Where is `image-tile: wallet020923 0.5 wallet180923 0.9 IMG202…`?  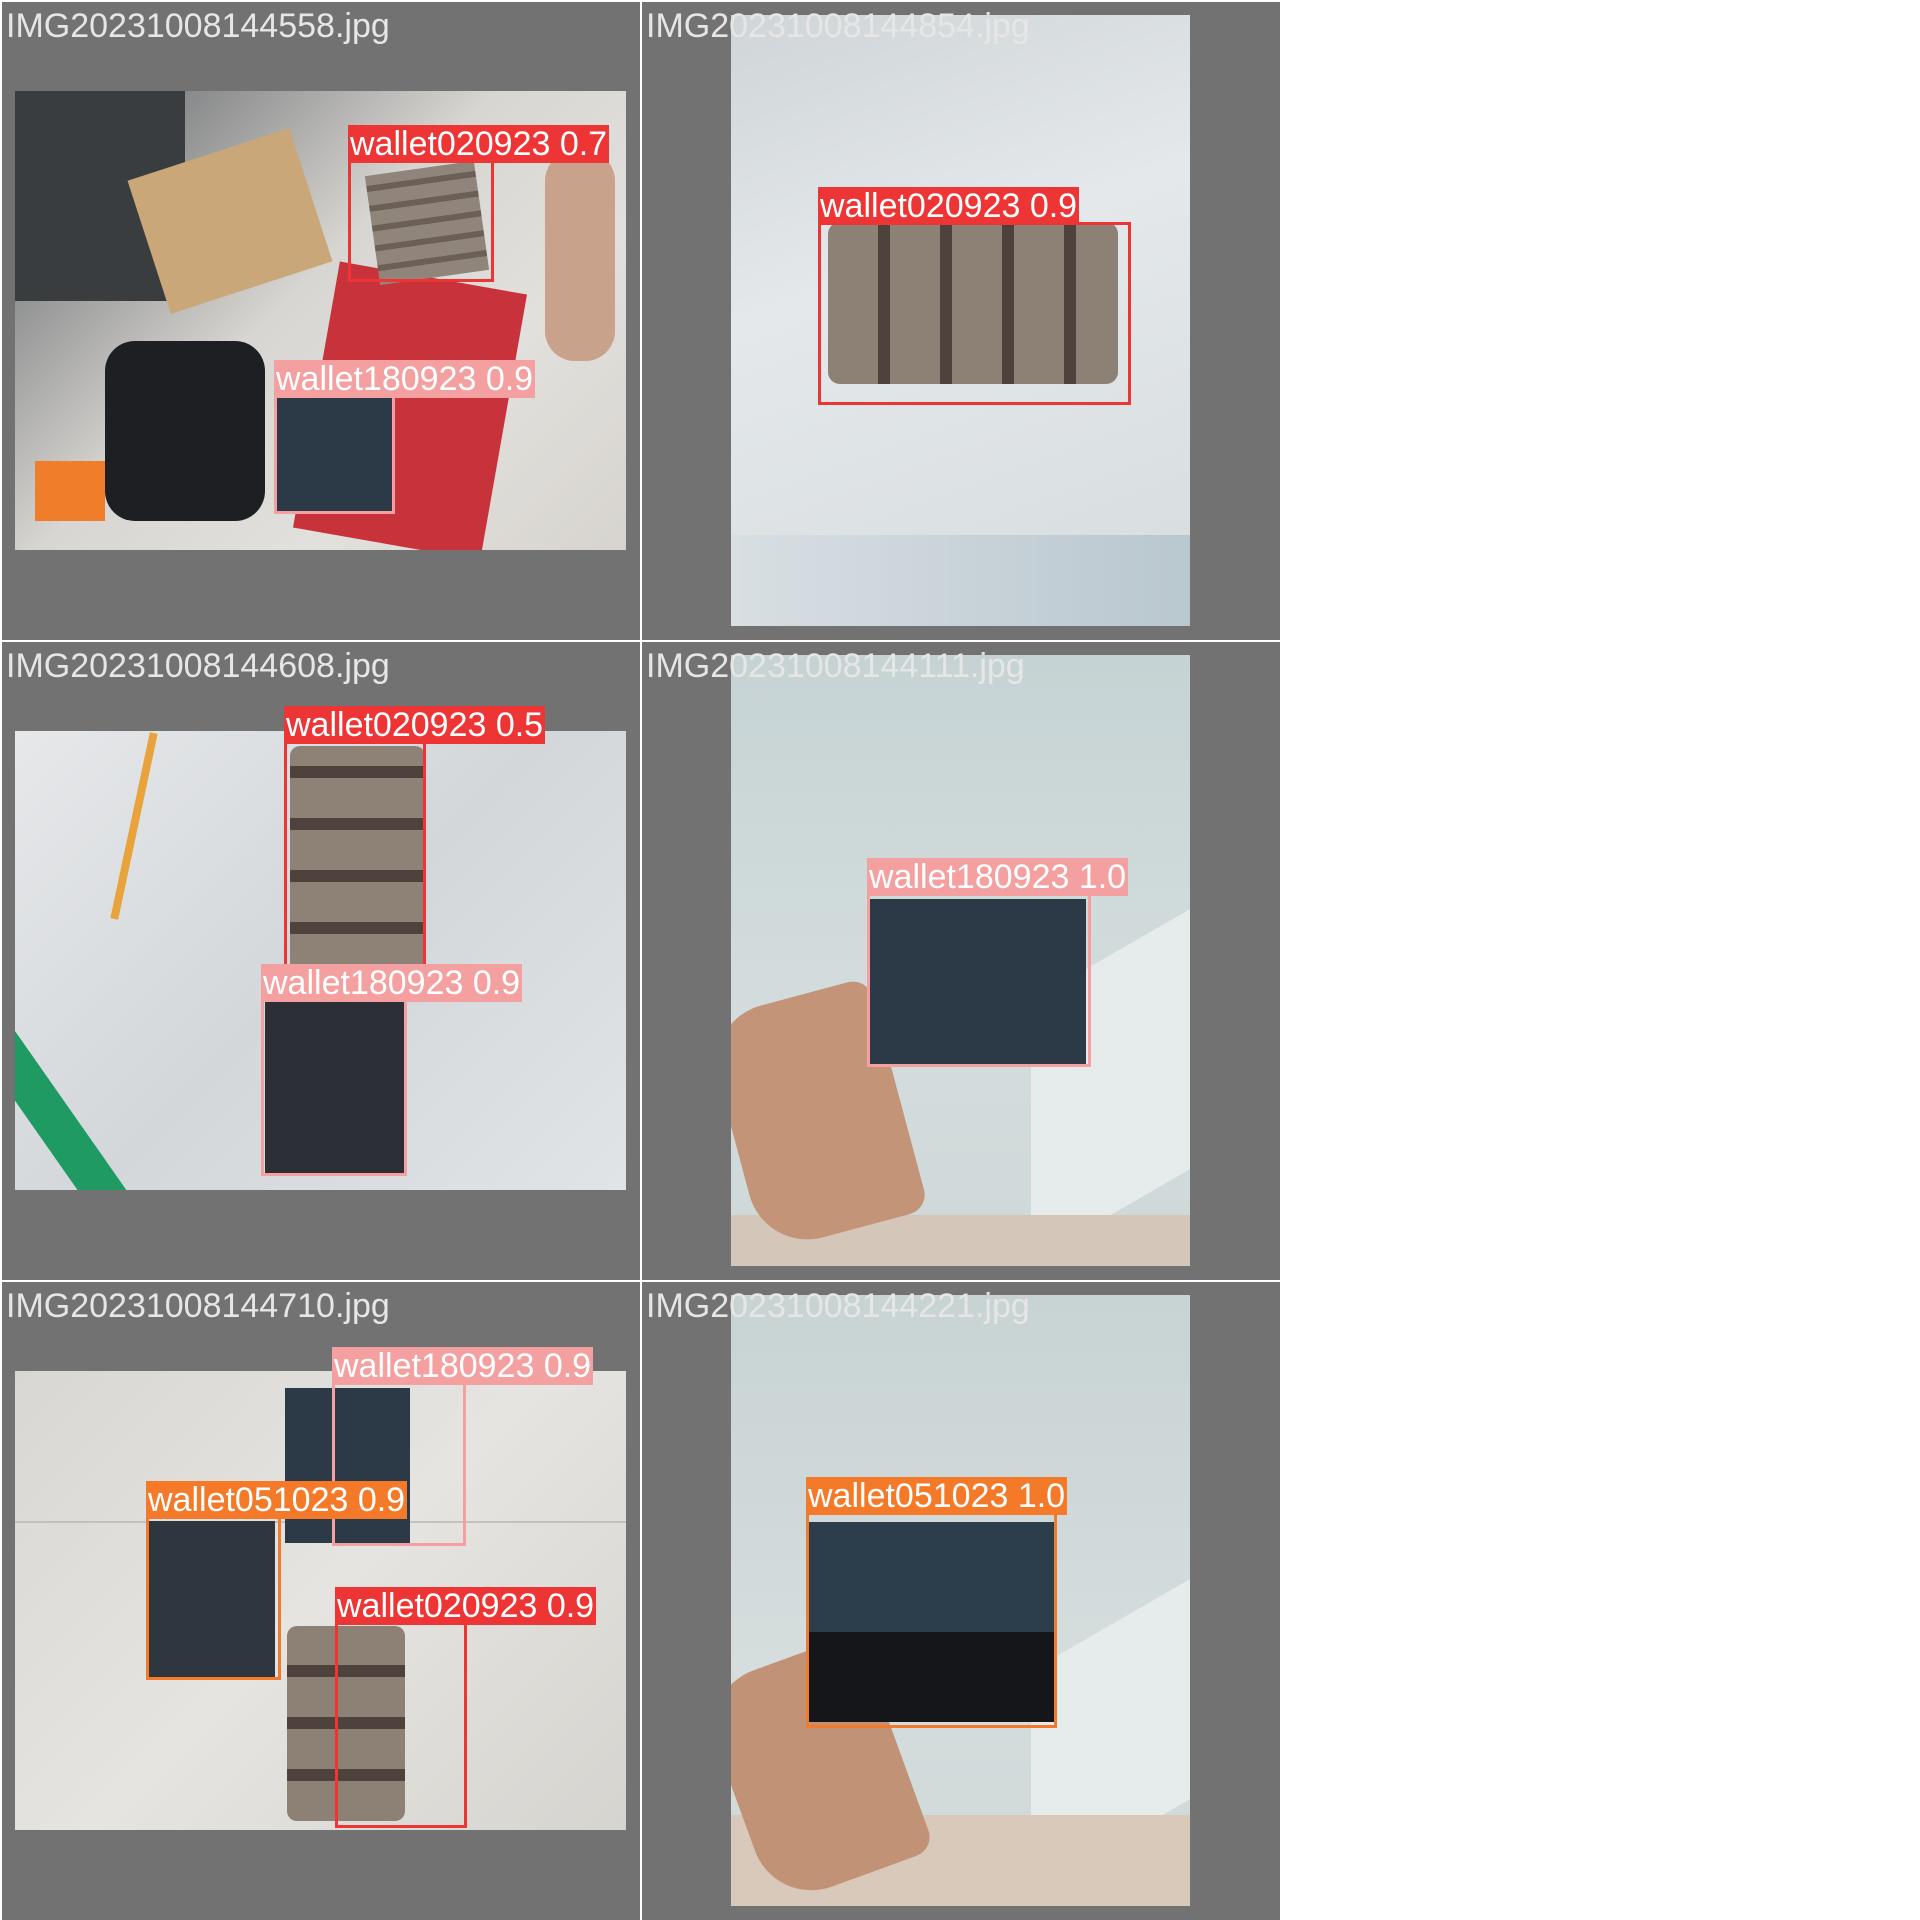 image-tile: wallet020923 0.5 wallet180923 0.9 IMG202… is located at coordinates (321, 961).